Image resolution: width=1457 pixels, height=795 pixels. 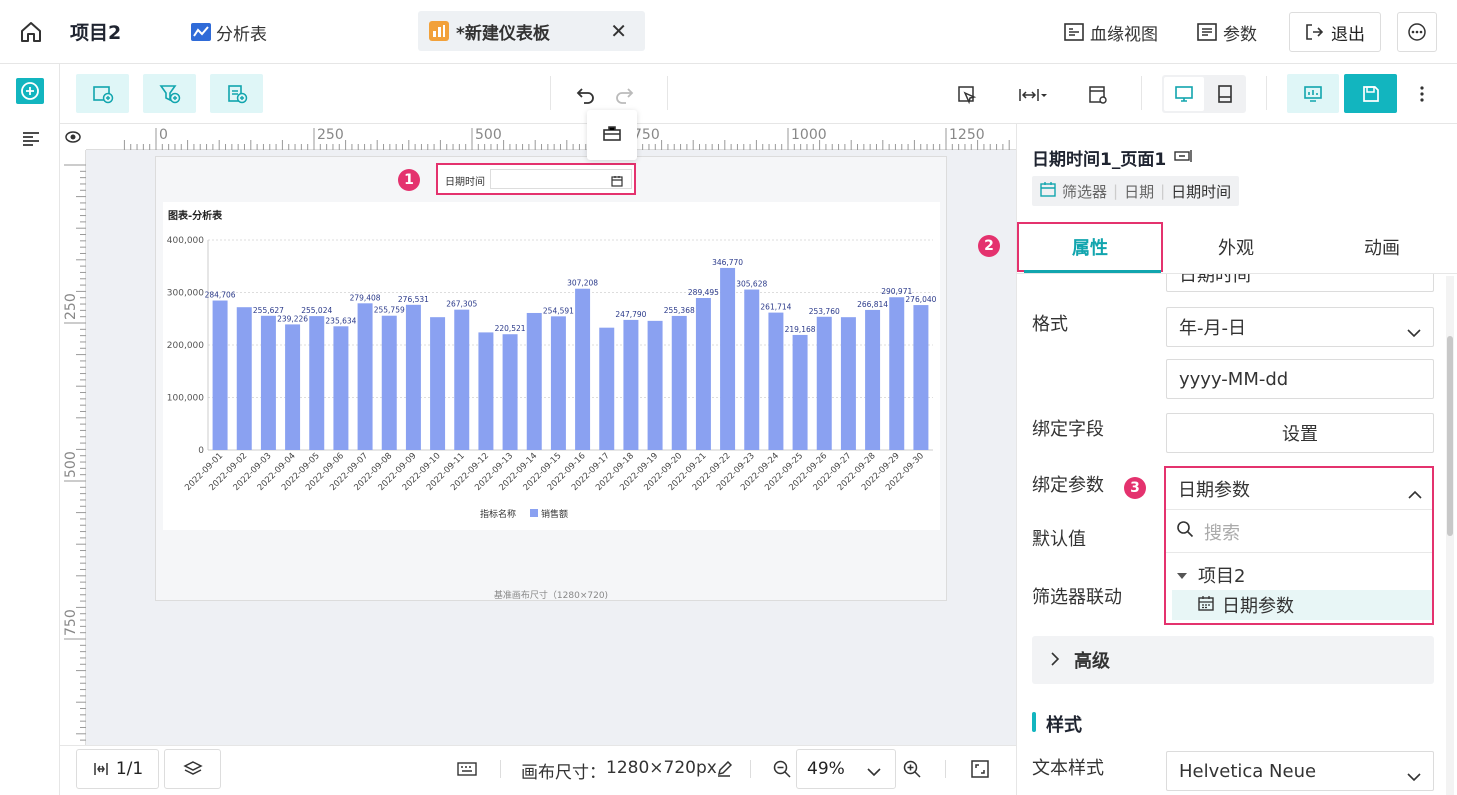 What do you see at coordinates (800, 329) in the screenshot?
I see `data-label: 219,168` at bounding box center [800, 329].